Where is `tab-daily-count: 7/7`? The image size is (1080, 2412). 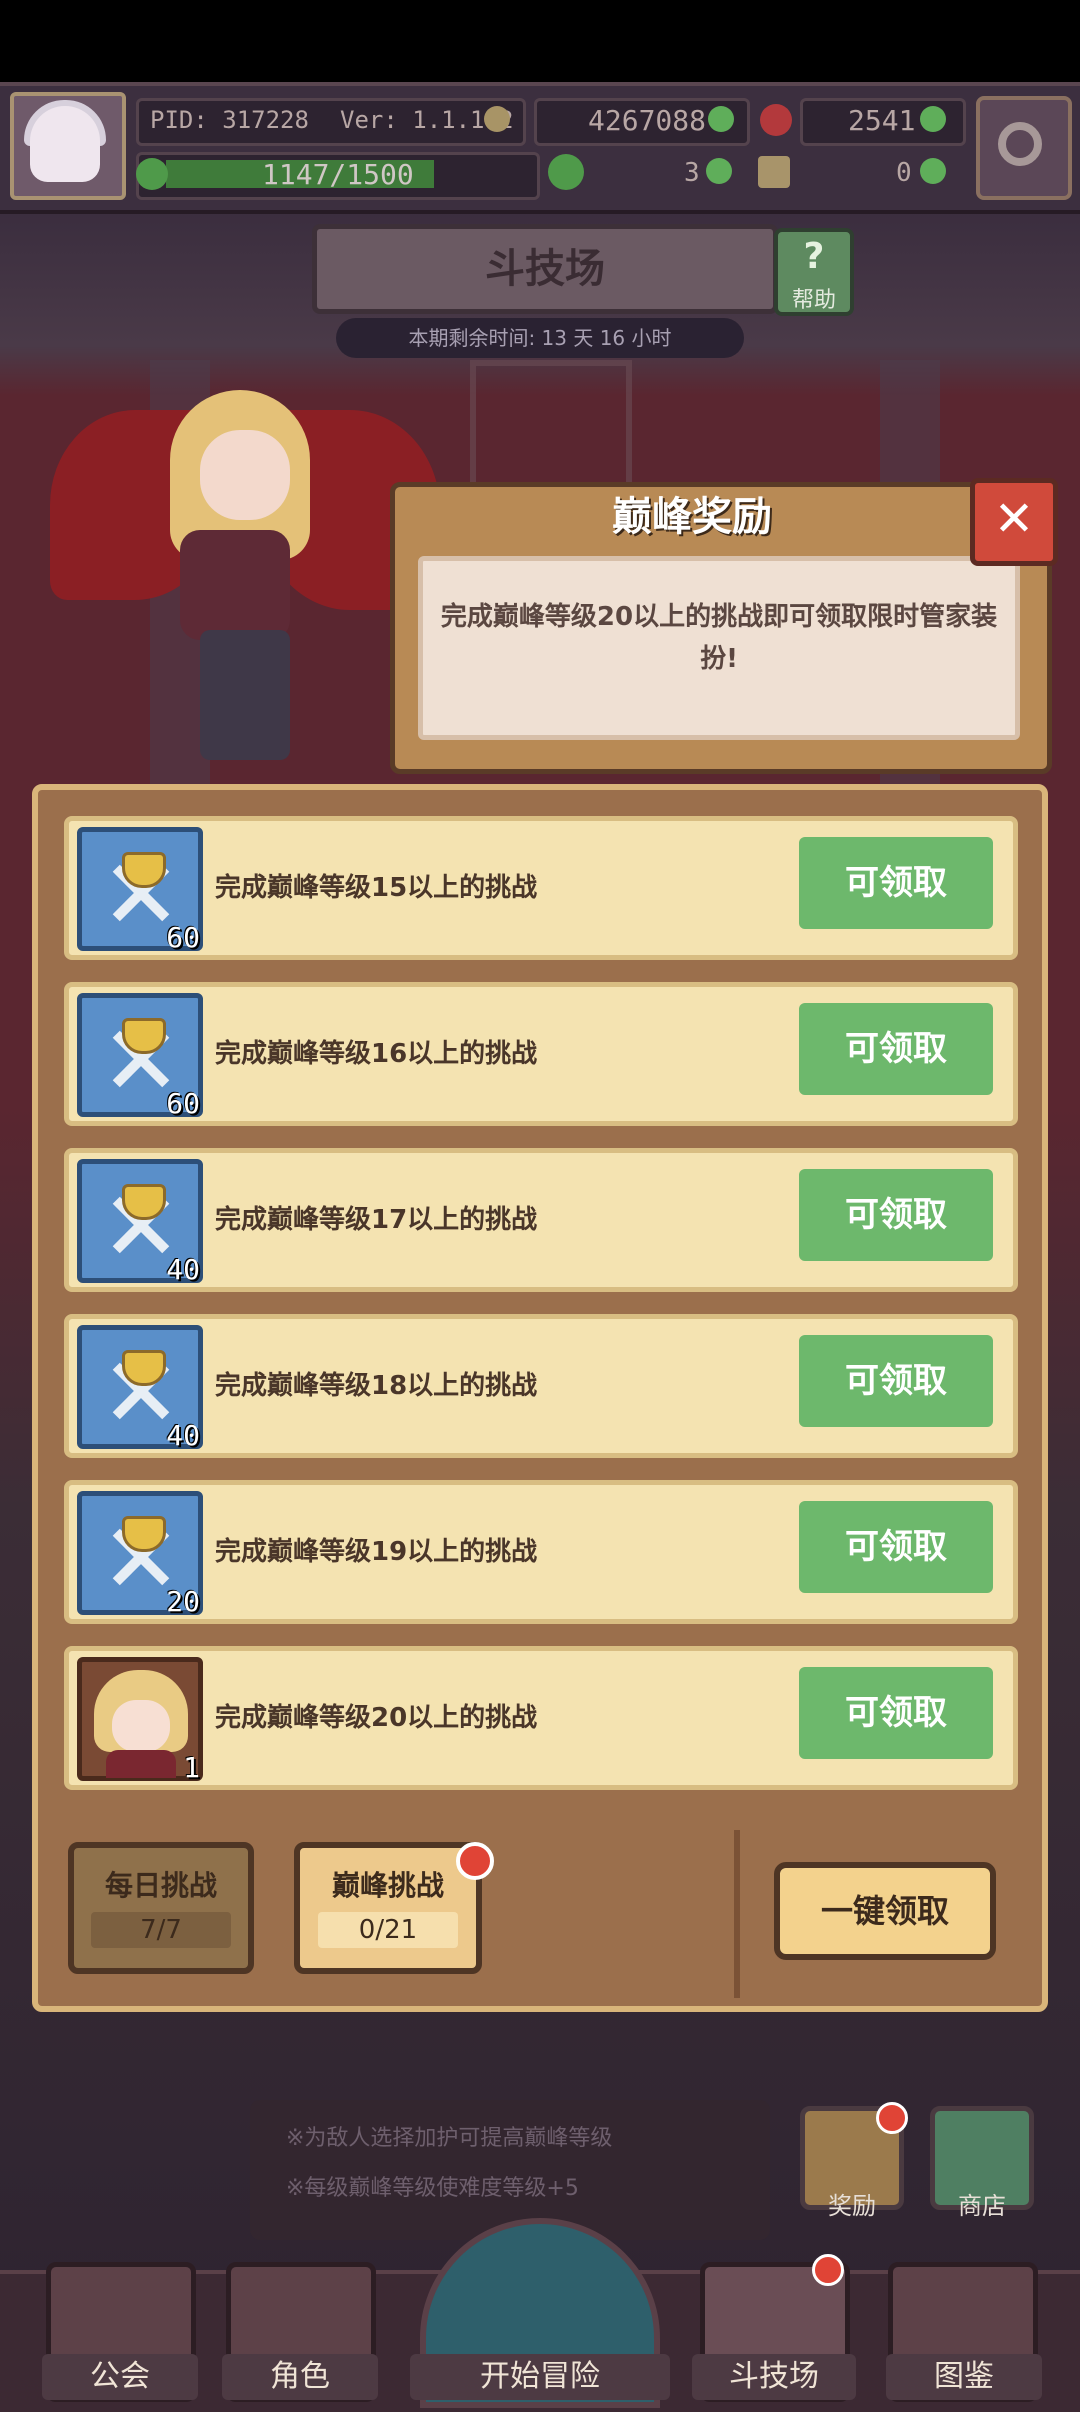 tab-daily-count: 7/7 is located at coordinates (161, 1930).